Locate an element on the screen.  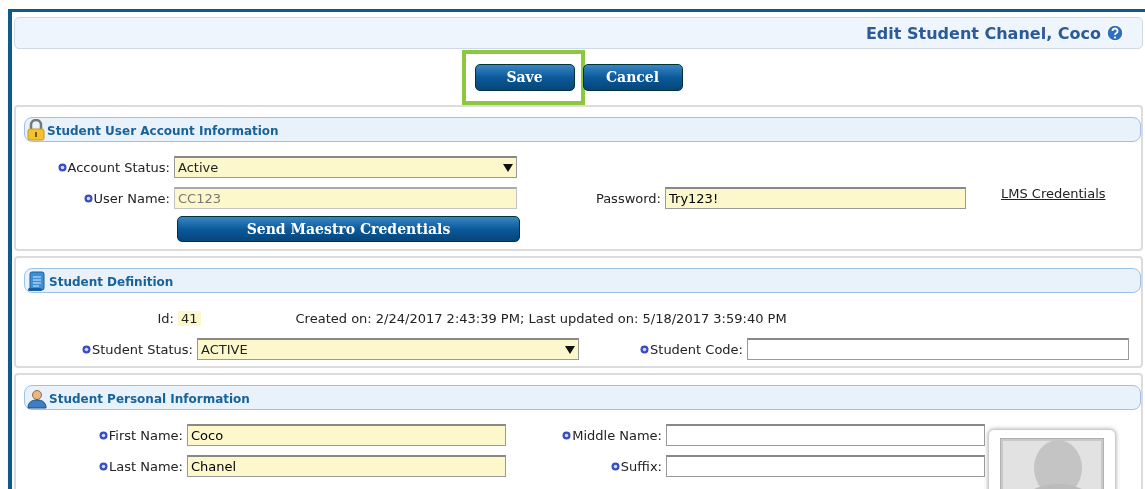
field-label: Password: is located at coordinates (628, 198).